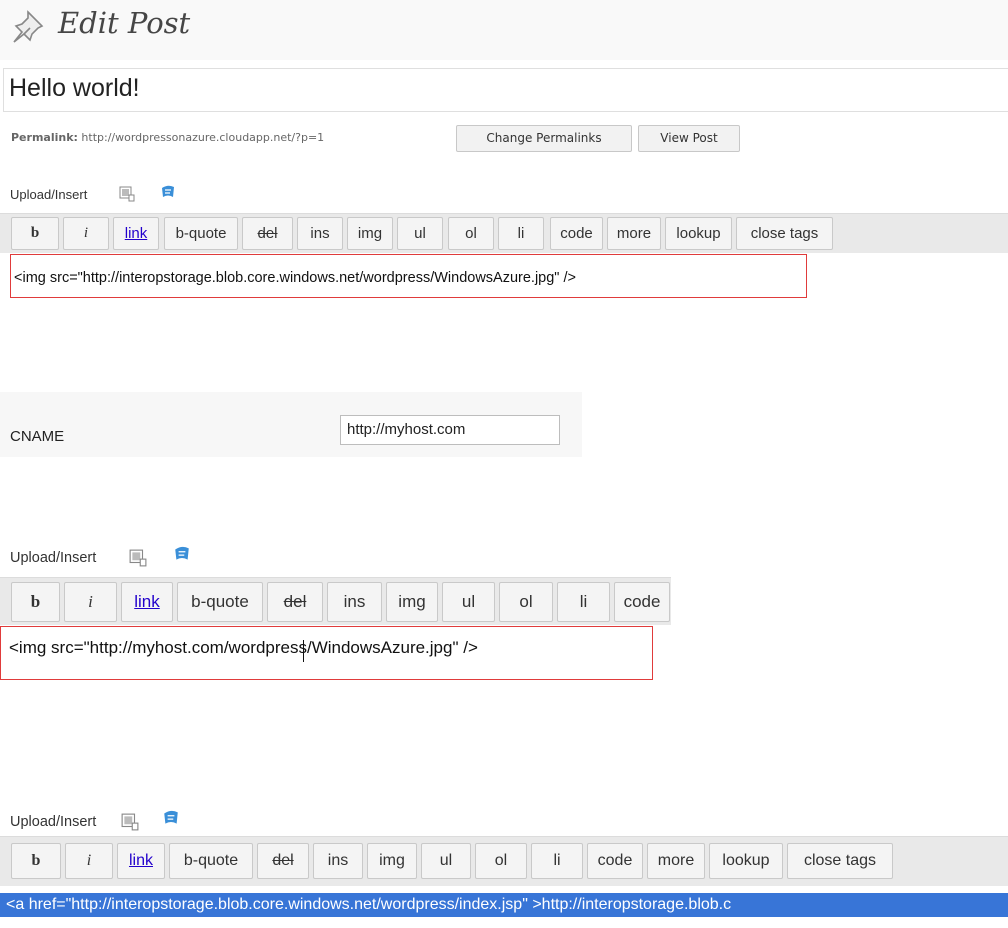 The height and width of the screenshot is (928, 1008). What do you see at coordinates (505, 90) in the screenshot?
I see `post-title-input` at bounding box center [505, 90].